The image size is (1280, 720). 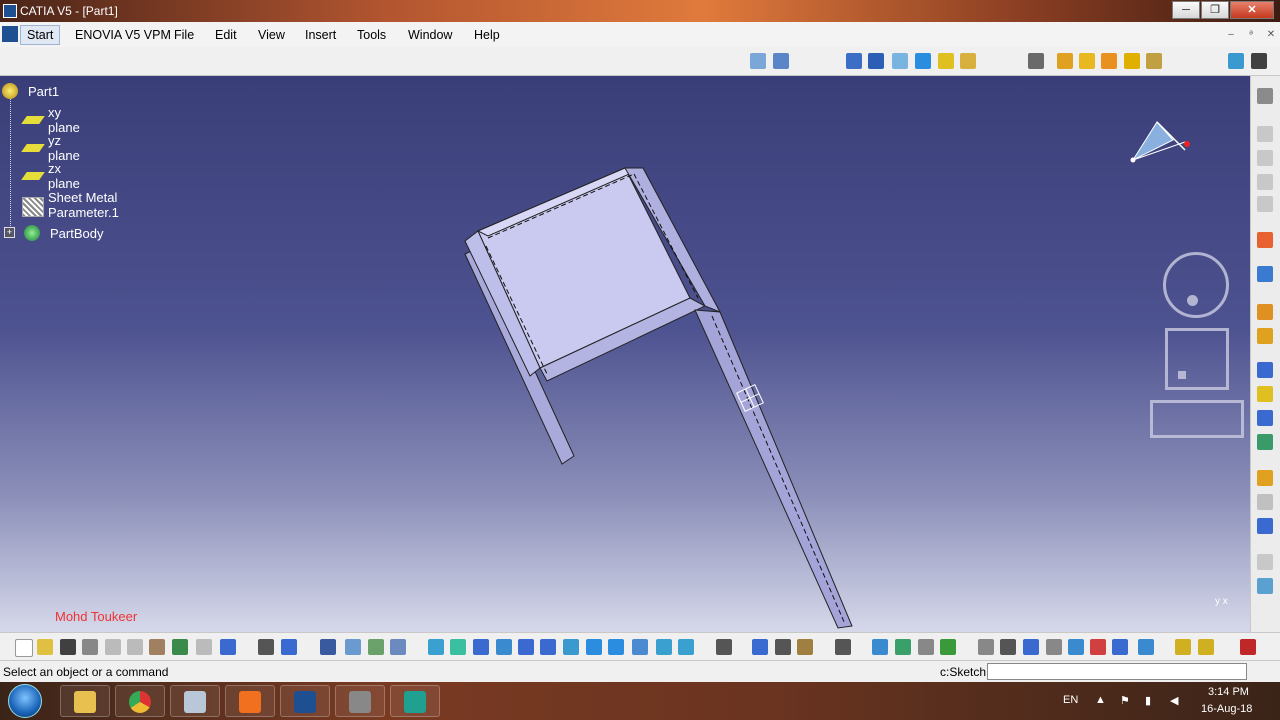 I want to click on mdi-close-button: ✕, so click(x=1271, y=34).